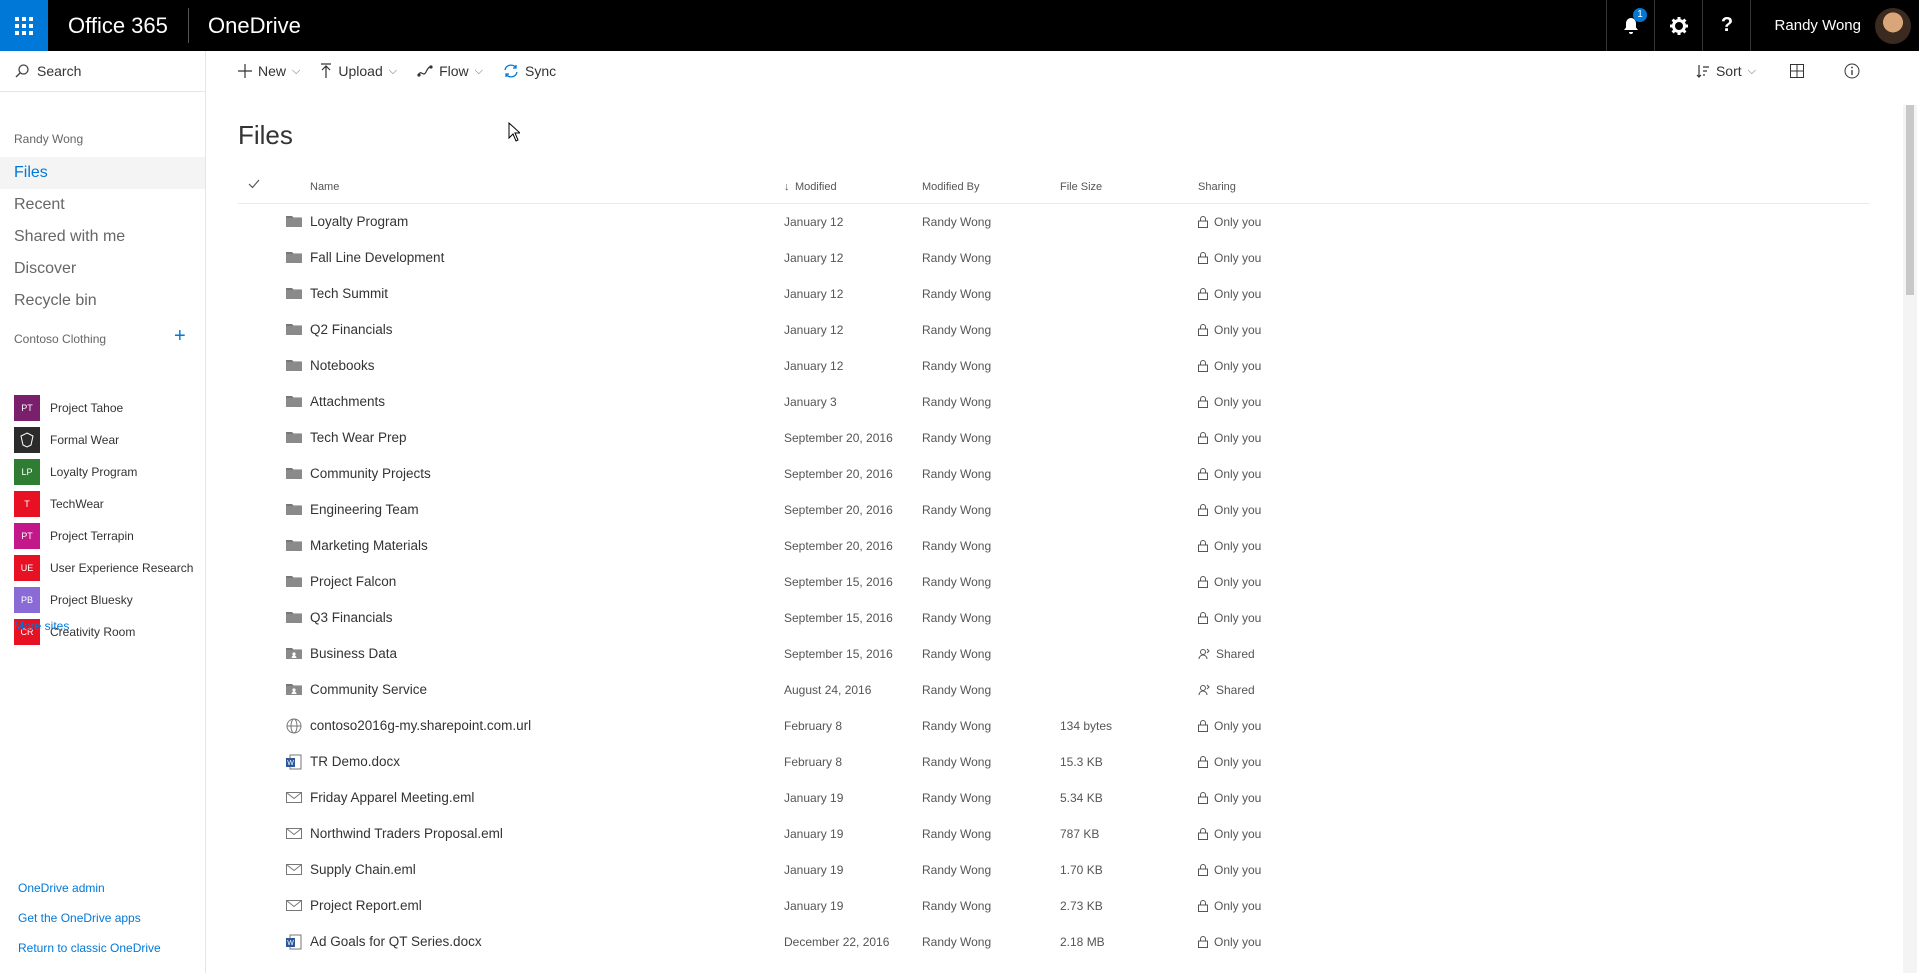  What do you see at coordinates (347, 401) in the screenshot?
I see `file-name: Attachments` at bounding box center [347, 401].